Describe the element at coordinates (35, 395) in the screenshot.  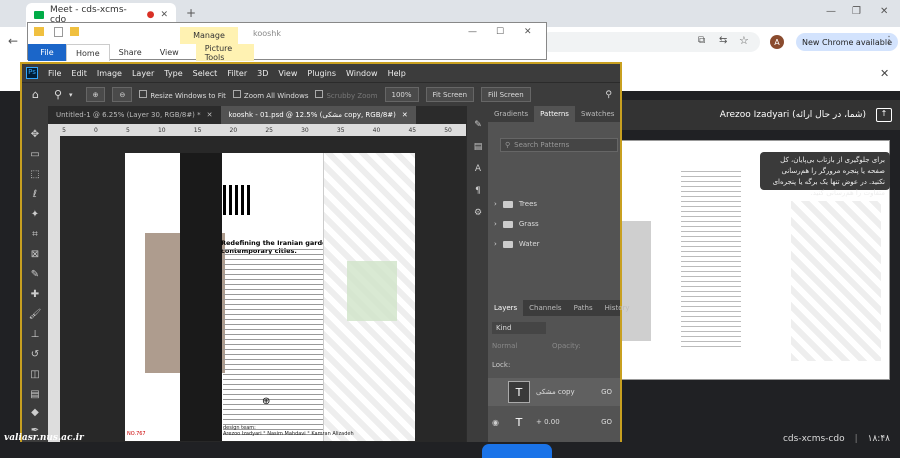
I see `gradient-tool-icon: ▤` at that location.